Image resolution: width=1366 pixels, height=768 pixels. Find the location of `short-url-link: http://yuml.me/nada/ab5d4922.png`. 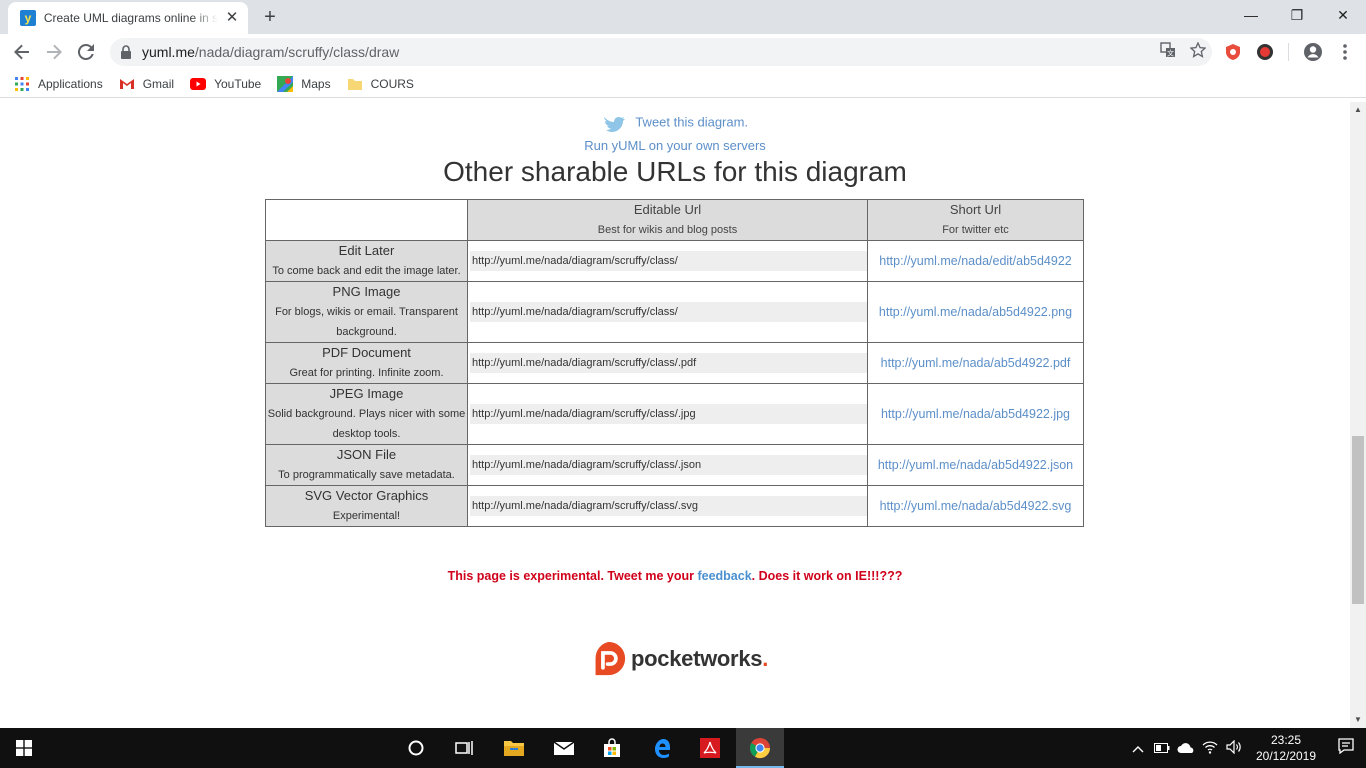

short-url-link: http://yuml.me/nada/ab5d4922.png is located at coordinates (975, 312).